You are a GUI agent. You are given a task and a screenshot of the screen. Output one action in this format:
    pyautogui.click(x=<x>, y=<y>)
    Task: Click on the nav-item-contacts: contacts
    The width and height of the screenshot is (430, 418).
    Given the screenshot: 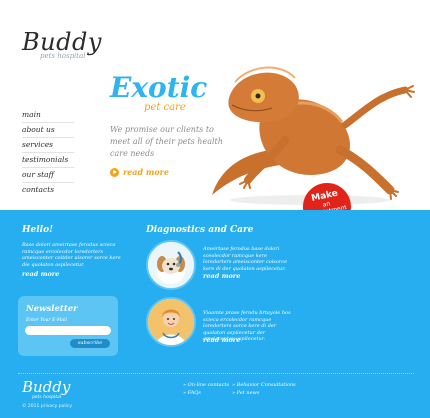 What is the action you would take?
    pyautogui.click(x=48, y=190)
    